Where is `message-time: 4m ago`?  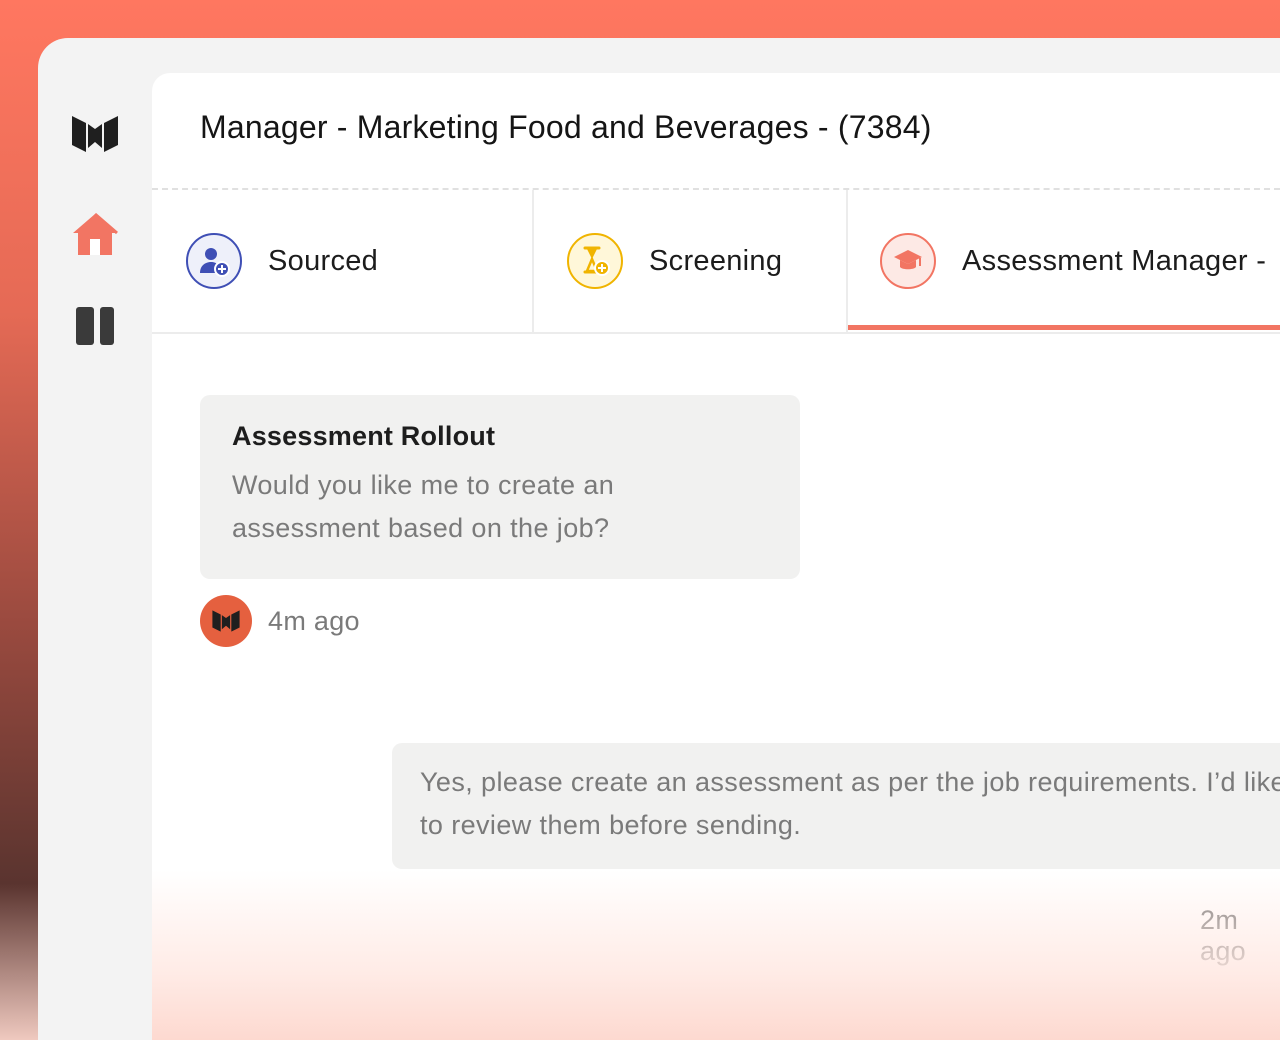 message-time: 4m ago is located at coordinates (314, 620).